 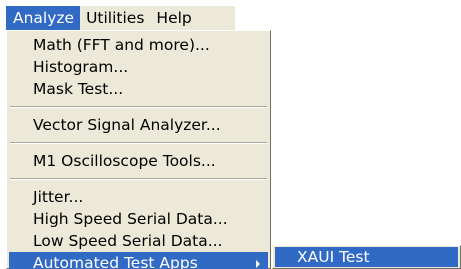 I want to click on menu-item-automated-test-apps: Automated Test Apps, so click(x=138, y=260).